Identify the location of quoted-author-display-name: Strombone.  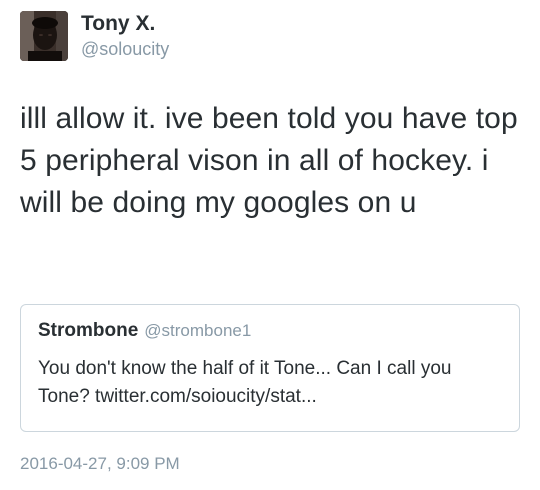
(88, 330).